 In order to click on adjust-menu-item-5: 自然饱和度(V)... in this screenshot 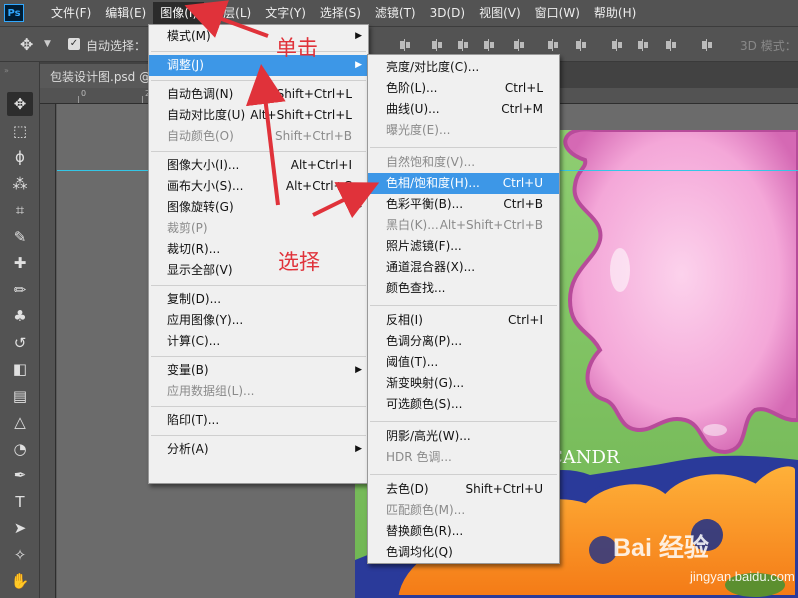, I will do `click(463, 162)`.